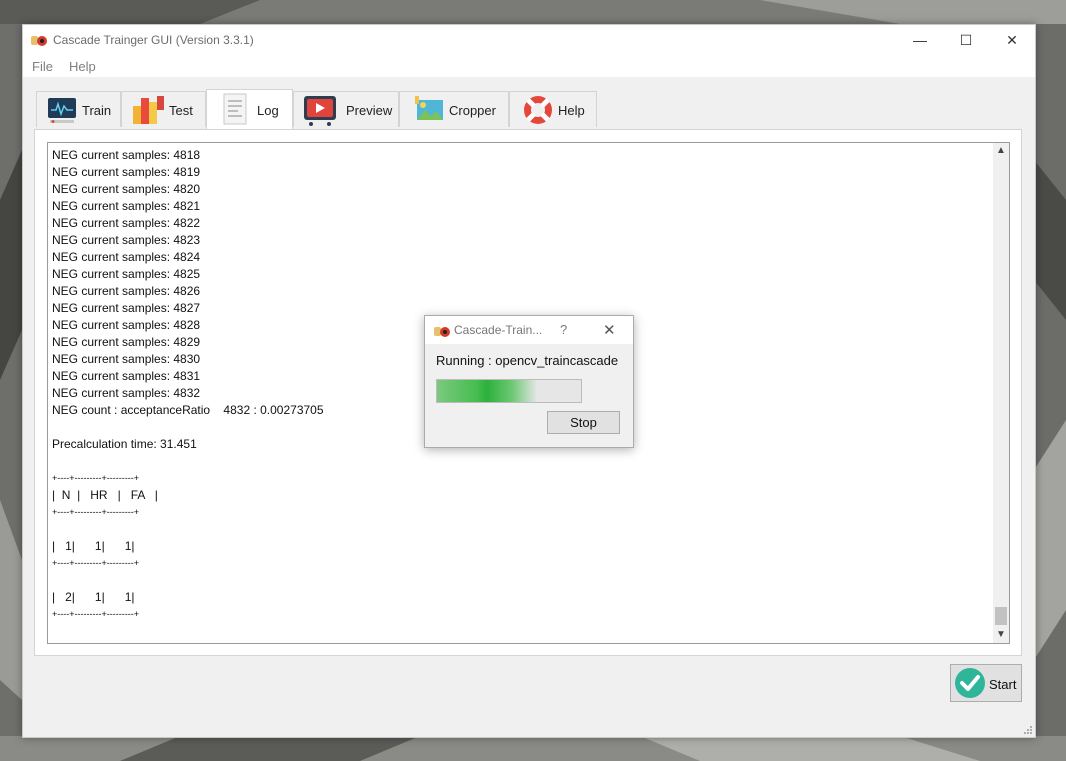  Describe the element at coordinates (527, 360) in the screenshot. I see `dialog-message: Running : opencv_traincascade` at that location.